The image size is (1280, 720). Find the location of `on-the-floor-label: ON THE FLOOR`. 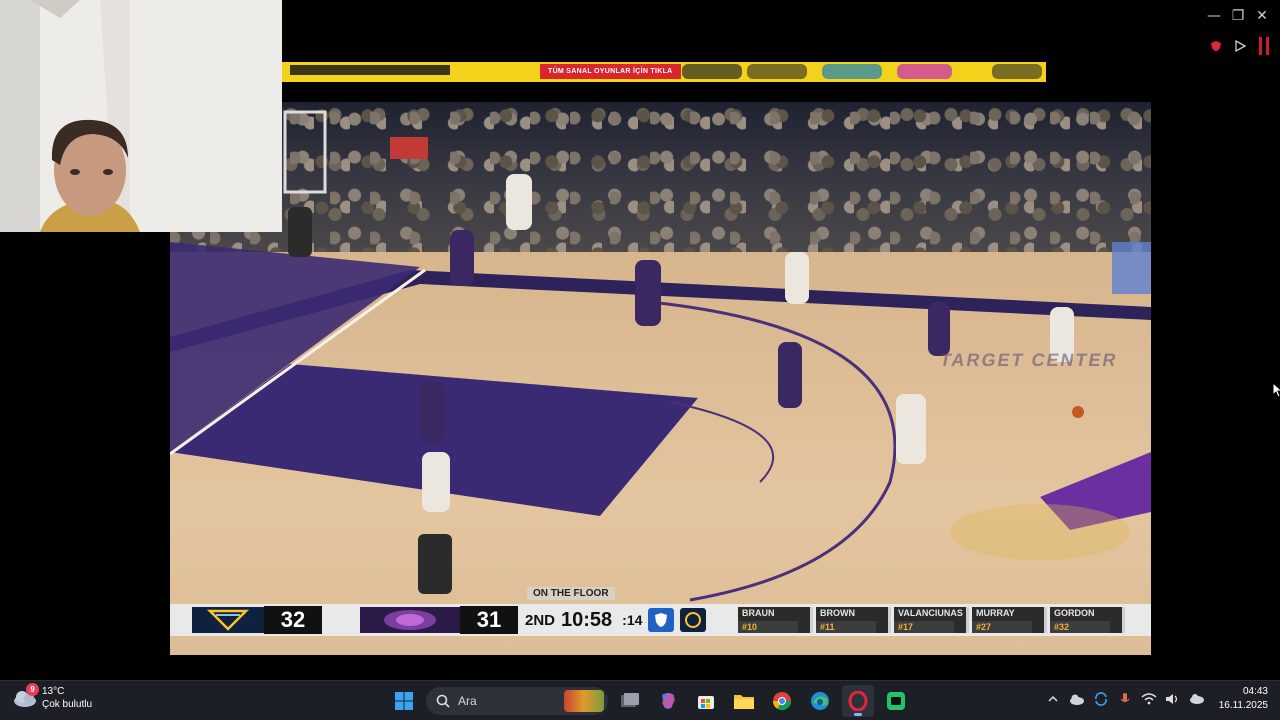

on-the-floor-label: ON THE FLOOR is located at coordinates (571, 593).